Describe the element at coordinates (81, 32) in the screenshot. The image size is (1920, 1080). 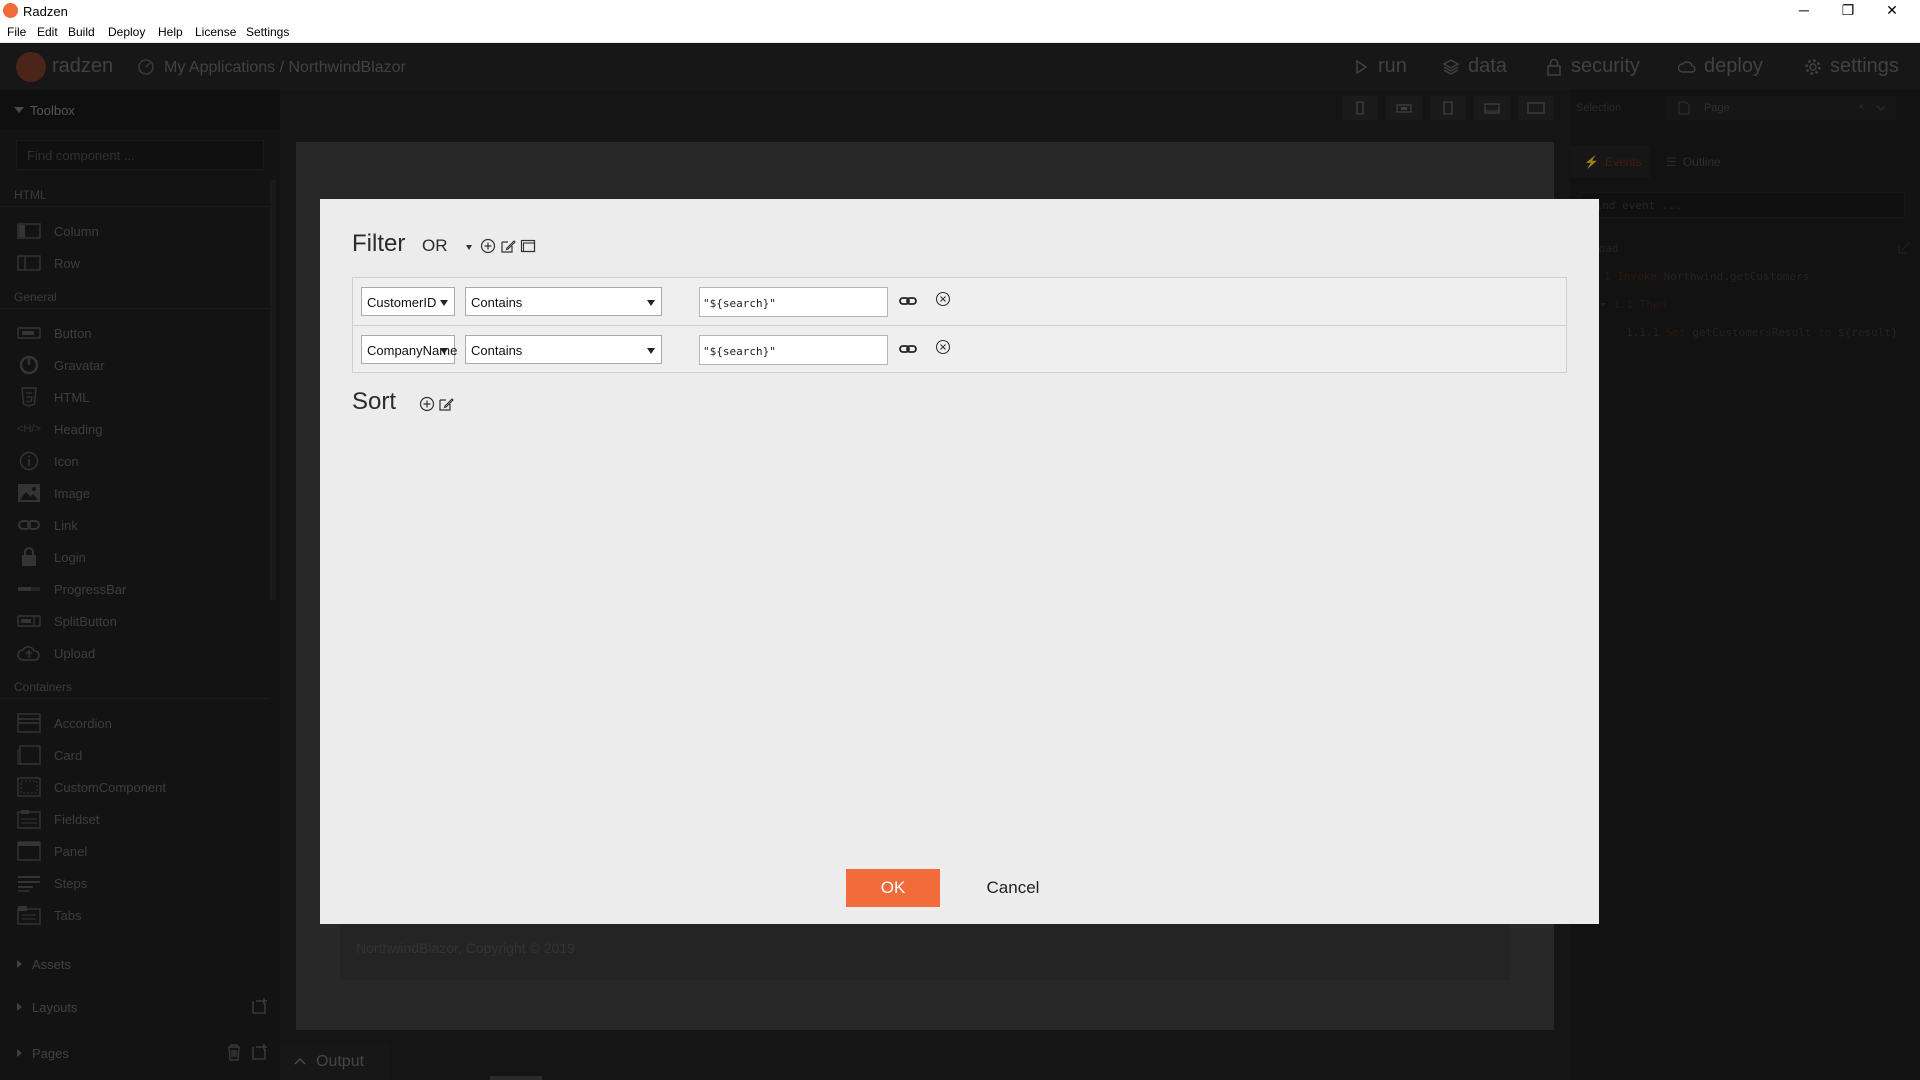
I see `menu-build: Build` at that location.